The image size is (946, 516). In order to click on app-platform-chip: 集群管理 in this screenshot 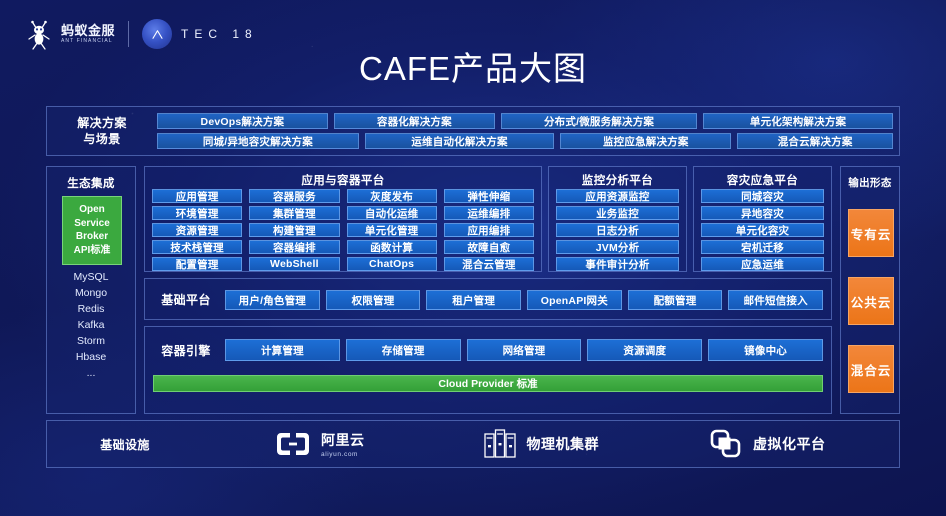, I will do `click(294, 213)`.